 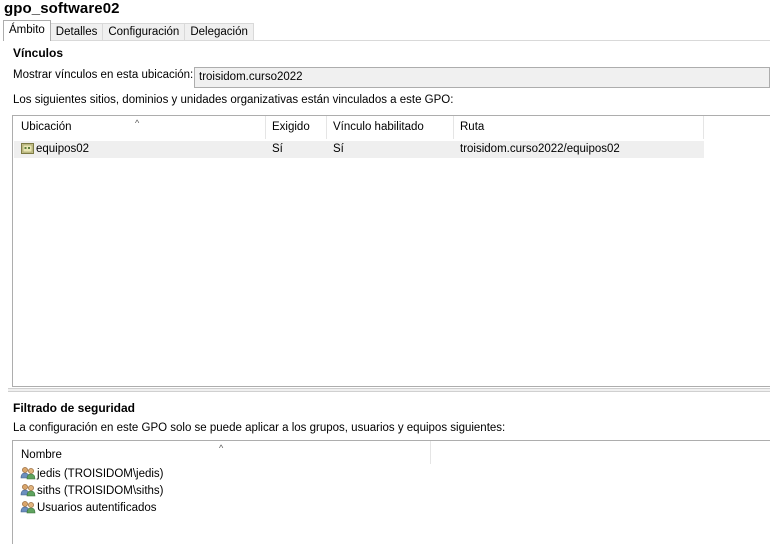 I want to click on list-item: Usuarios autentificados, so click(x=88, y=508).